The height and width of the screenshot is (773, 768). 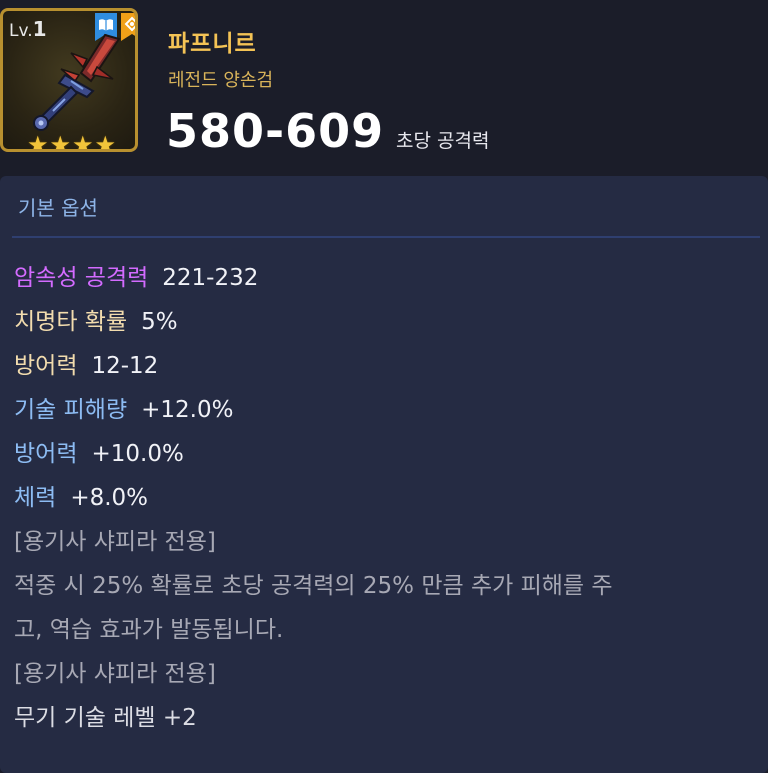 I want to click on effect-description: 적중 시 25% 확률로 초당 공격력의 25% 만큼 추가 피해를 주, so click(x=313, y=586).